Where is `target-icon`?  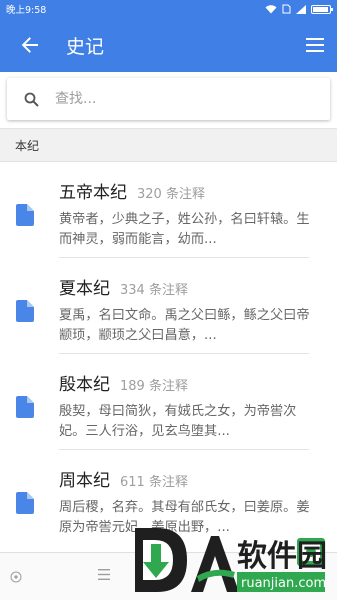
target-icon is located at coordinates (16, 577).